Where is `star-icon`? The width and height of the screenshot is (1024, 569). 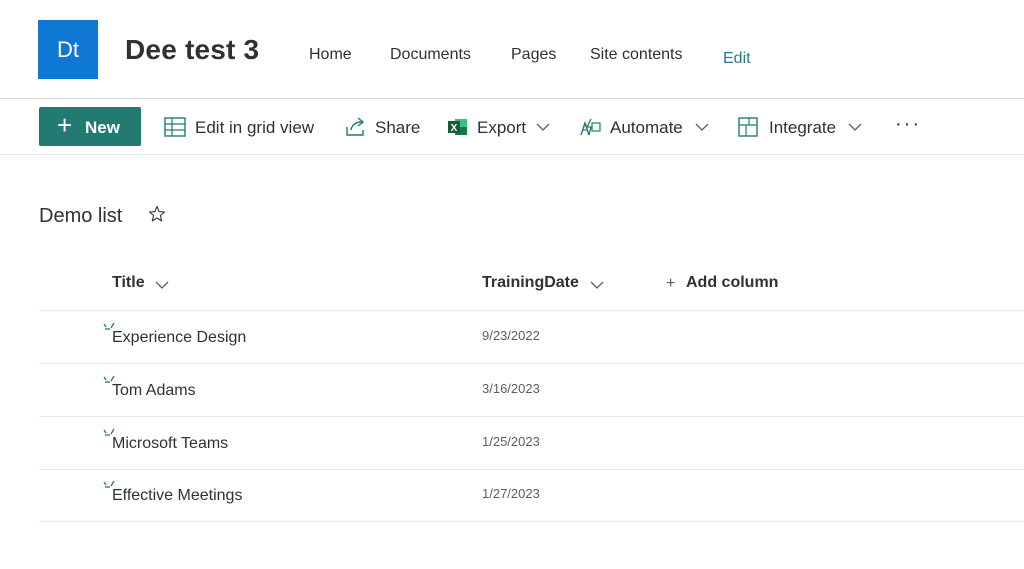
star-icon is located at coordinates (157, 214).